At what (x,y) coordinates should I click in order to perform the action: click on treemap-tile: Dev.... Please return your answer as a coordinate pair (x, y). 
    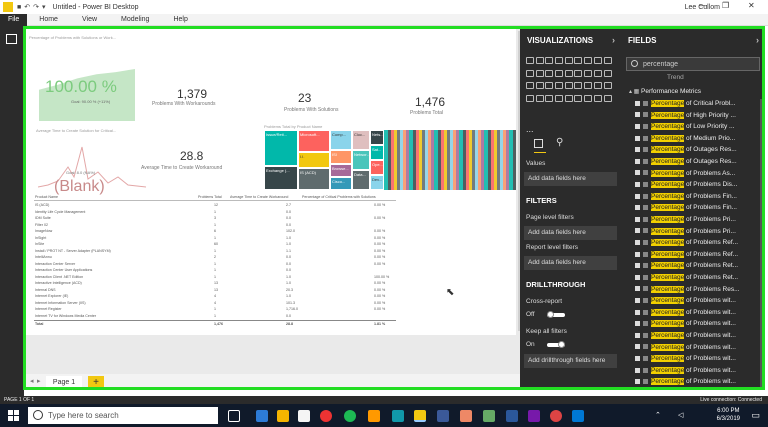
    Looking at the image, I should click on (377, 182).